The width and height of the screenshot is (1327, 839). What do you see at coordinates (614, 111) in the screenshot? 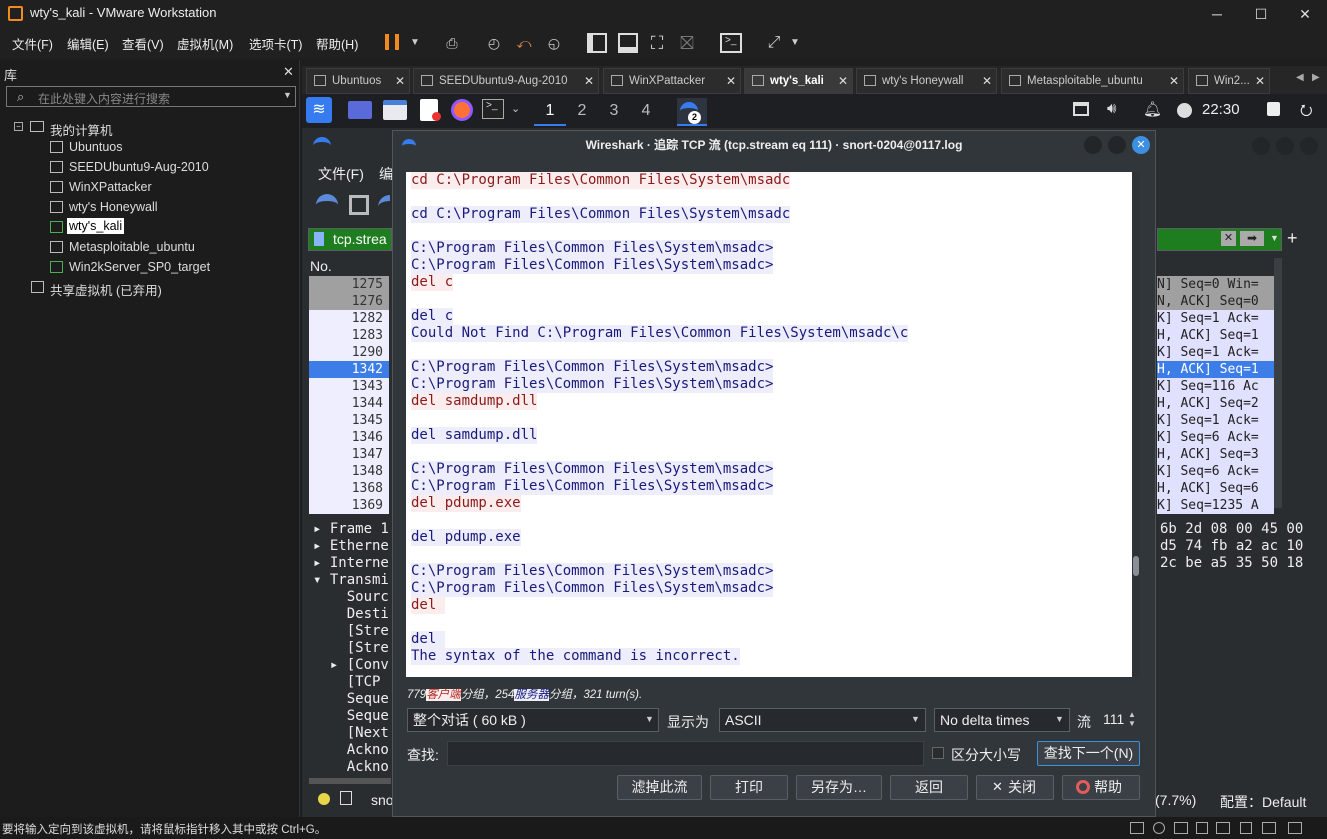
I see `workspace-3: 3` at bounding box center [614, 111].